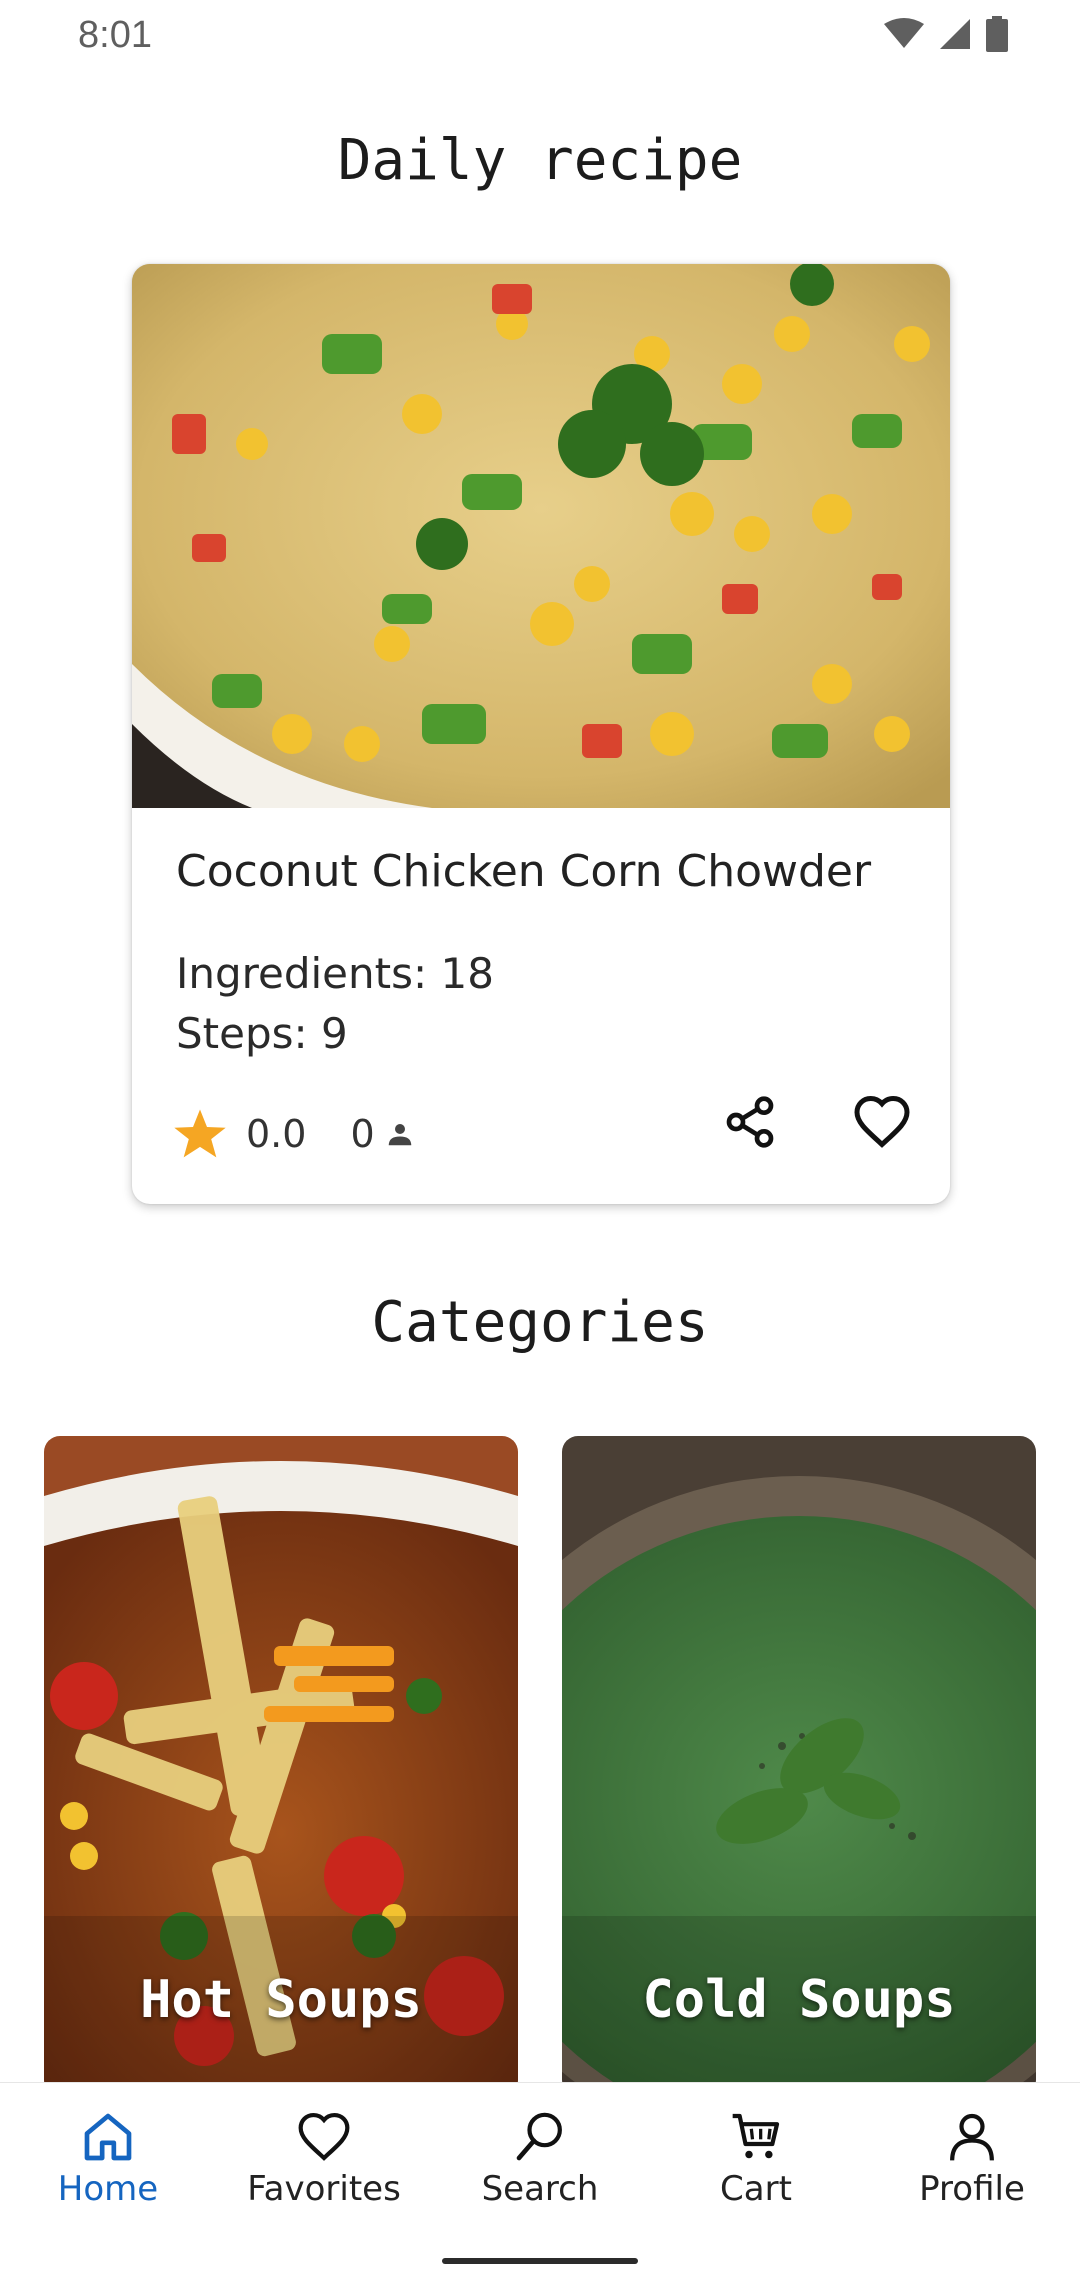 Image resolution: width=1080 pixels, height=2280 pixels. What do you see at coordinates (108, 2137) in the screenshot?
I see `home-icon` at bounding box center [108, 2137].